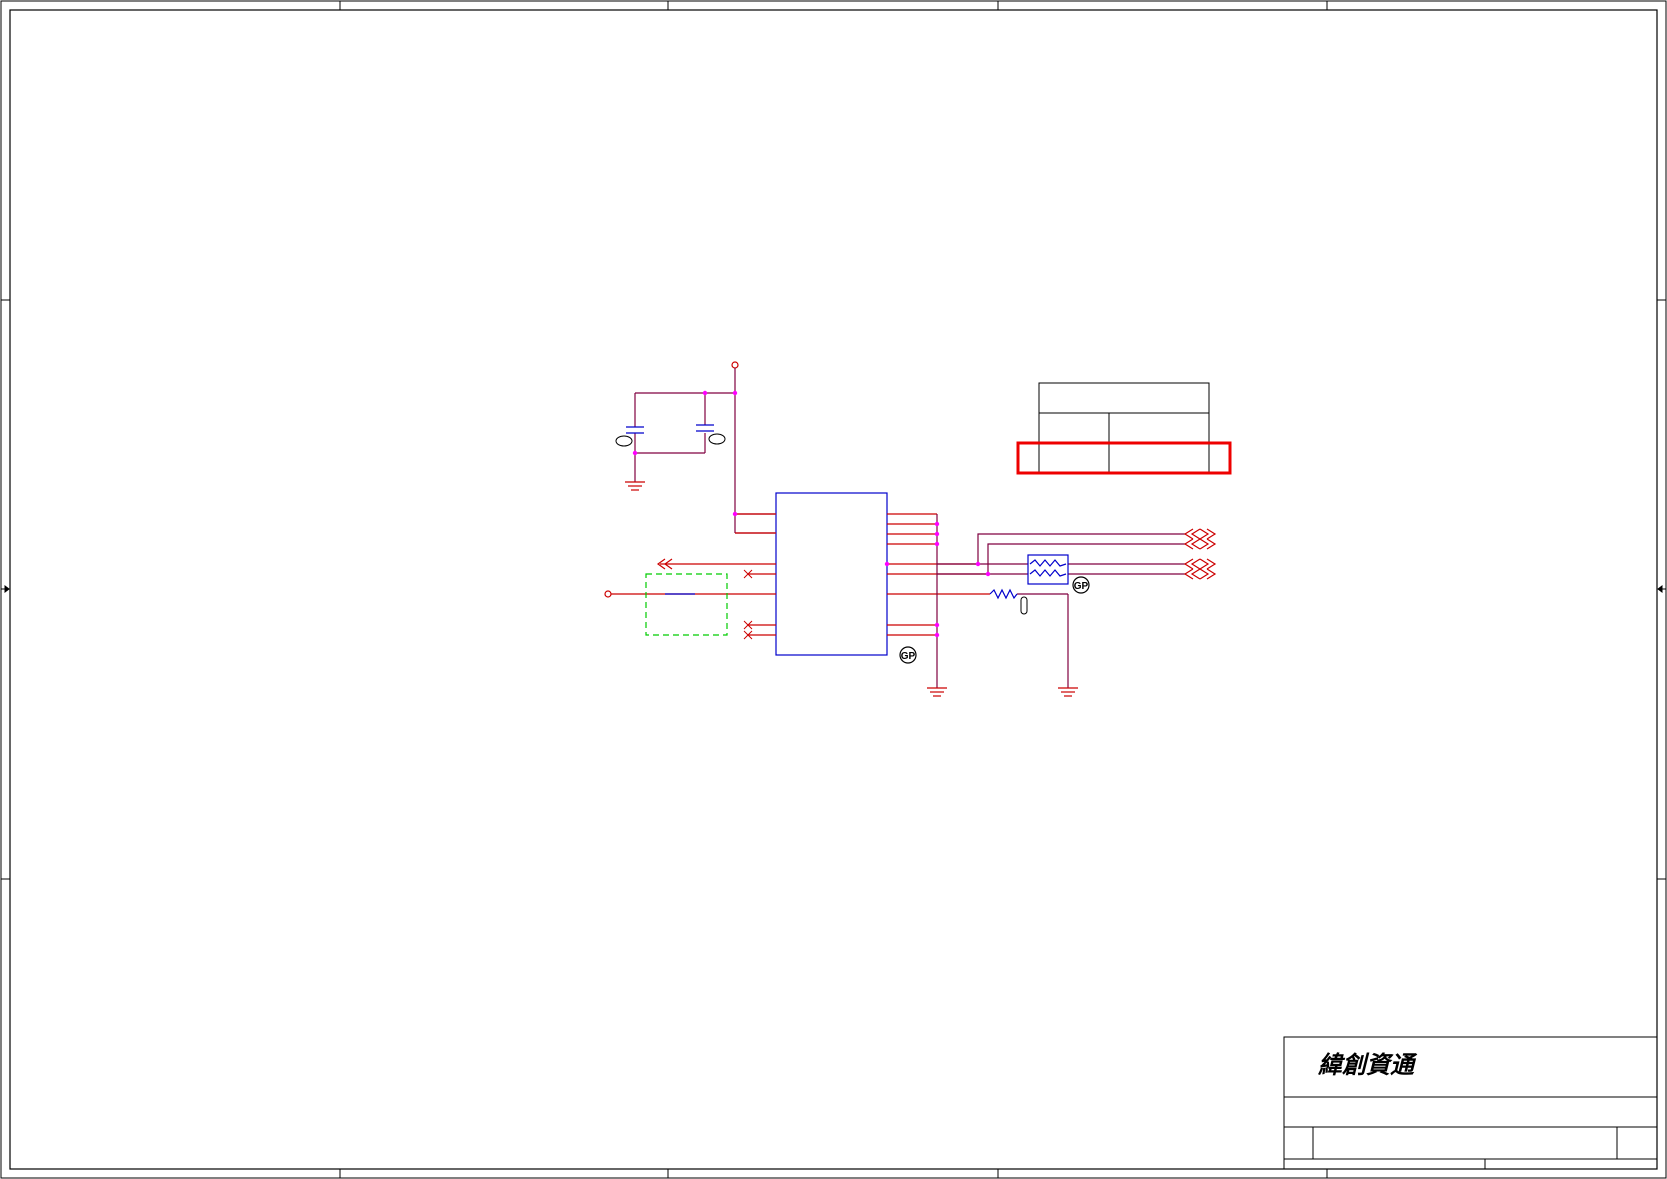 This screenshot has width=1667, height=1179. I want to click on resistor-tag-icon, so click(1024, 605).